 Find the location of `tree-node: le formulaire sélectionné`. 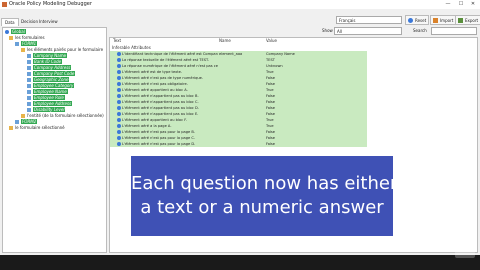

tree-node: le formulaire sélectionné is located at coordinates (37, 128).